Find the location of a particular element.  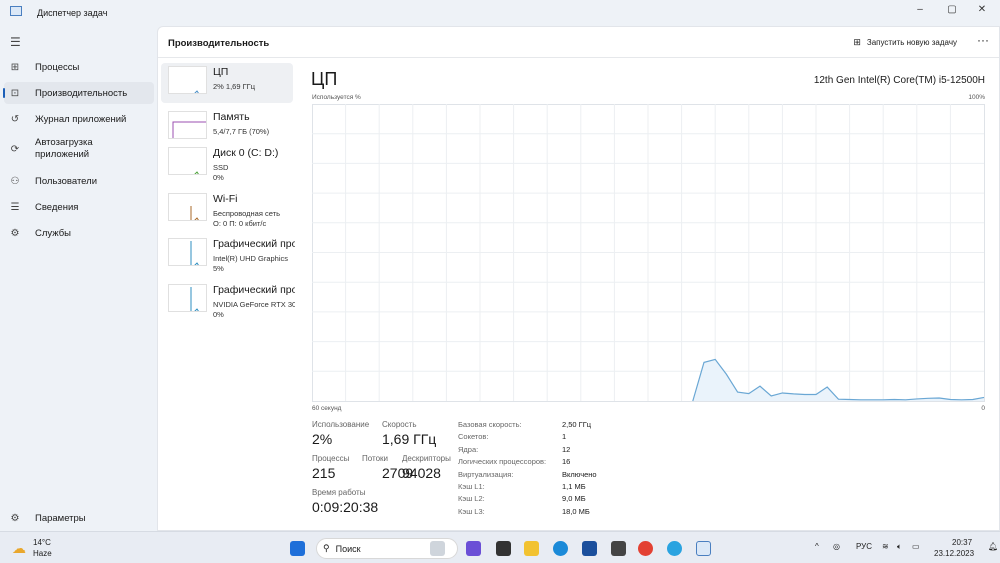

device-name: Графический процессор 1 is located at coordinates (254, 290).